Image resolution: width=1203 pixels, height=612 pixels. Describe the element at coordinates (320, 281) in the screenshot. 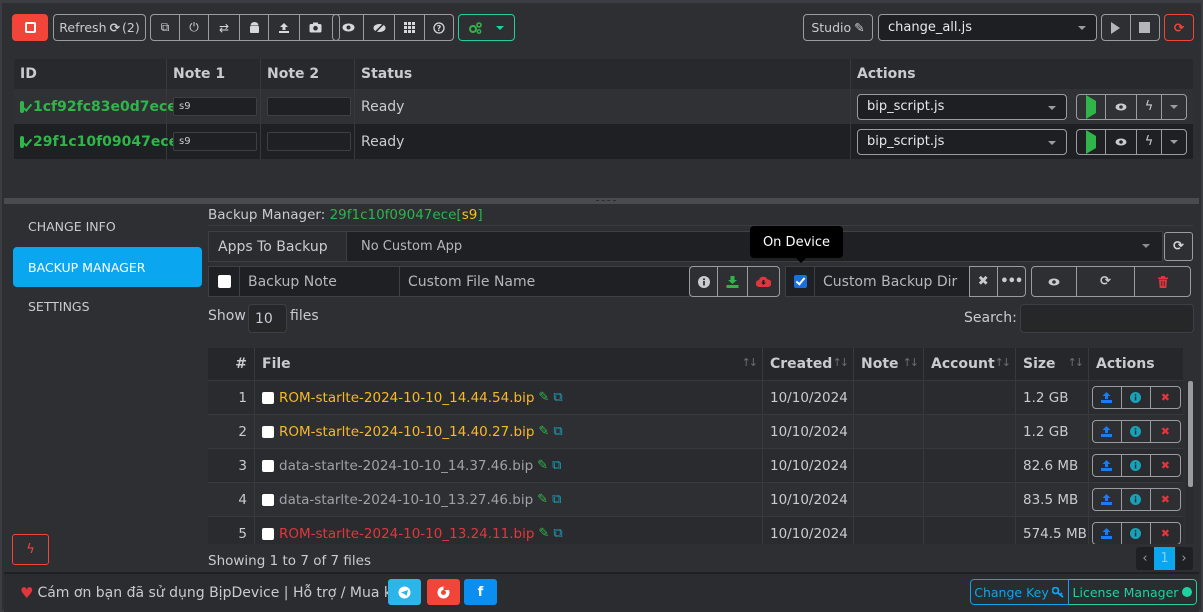

I see `backup-note-input: Backup Note` at that location.